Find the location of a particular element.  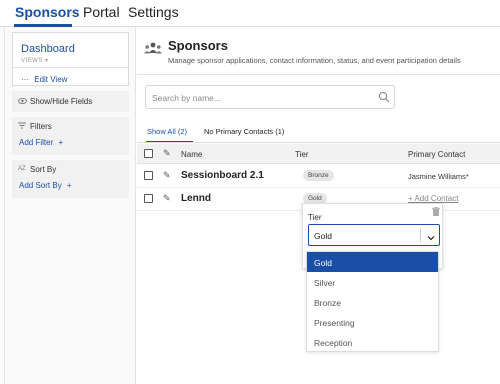

nav-tab-sponsors: Sponsors is located at coordinates (47, 12).